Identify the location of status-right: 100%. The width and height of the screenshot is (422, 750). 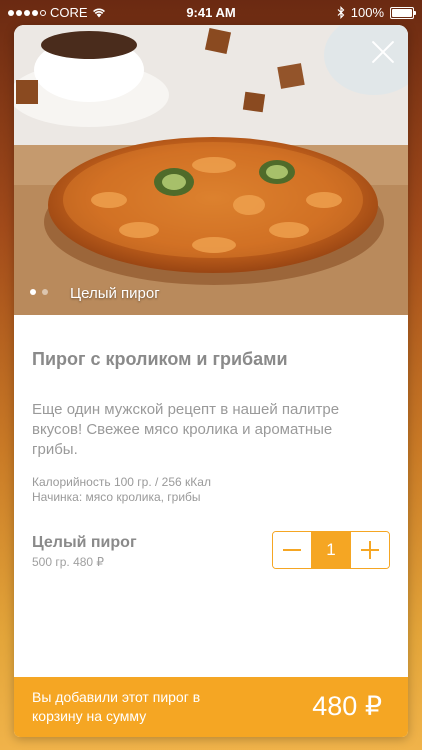
(376, 12).